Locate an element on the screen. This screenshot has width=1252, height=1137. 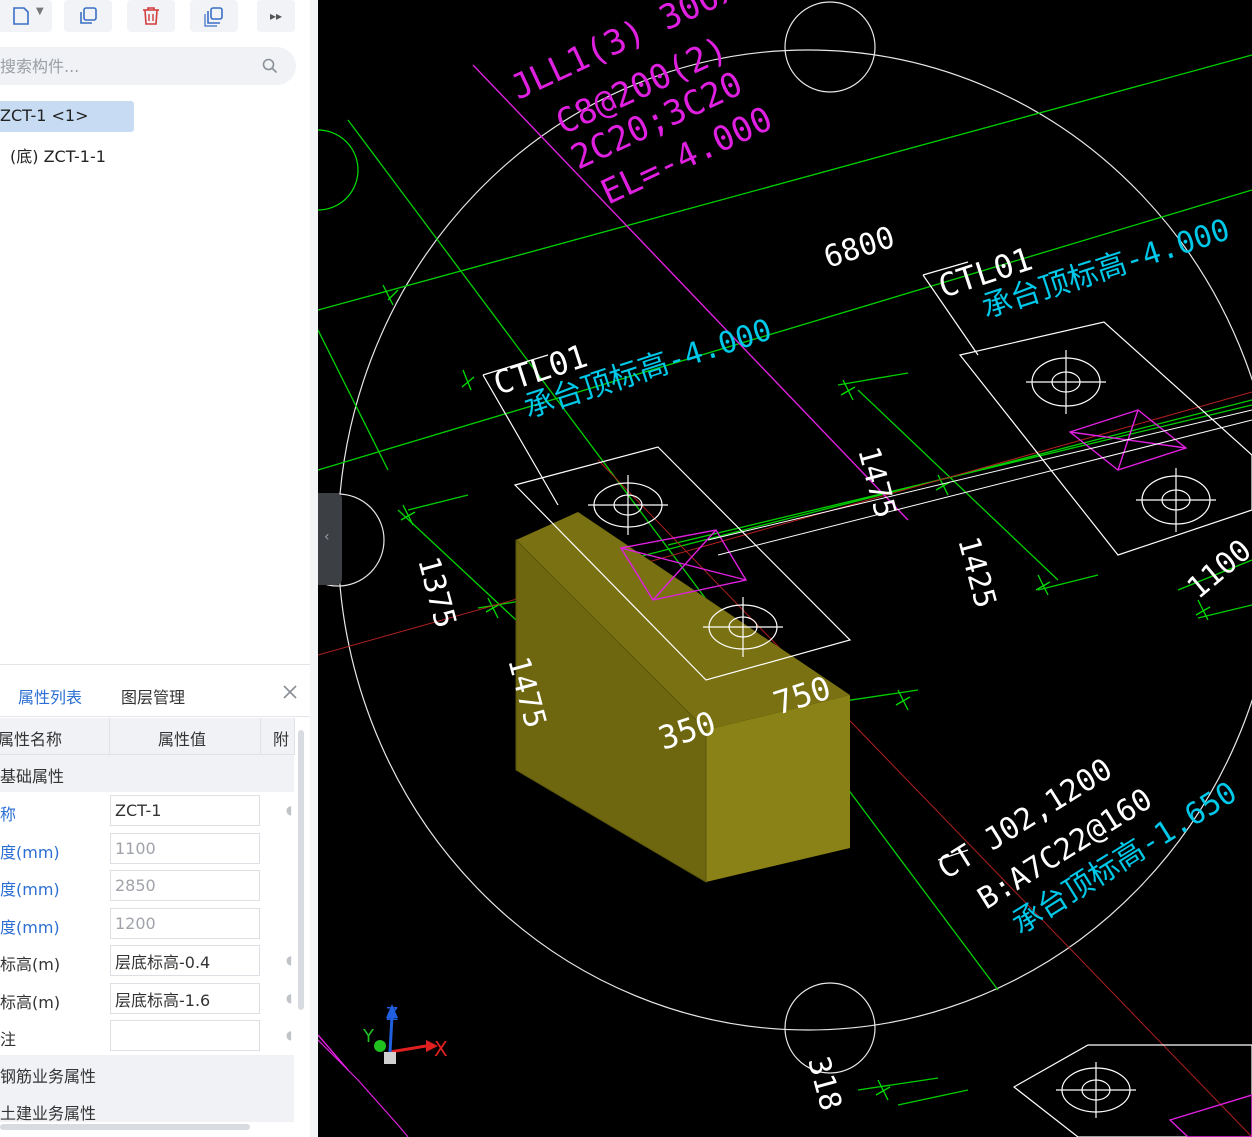
property-tabs: 属性列表 图层管理 is located at coordinates (156, 694).